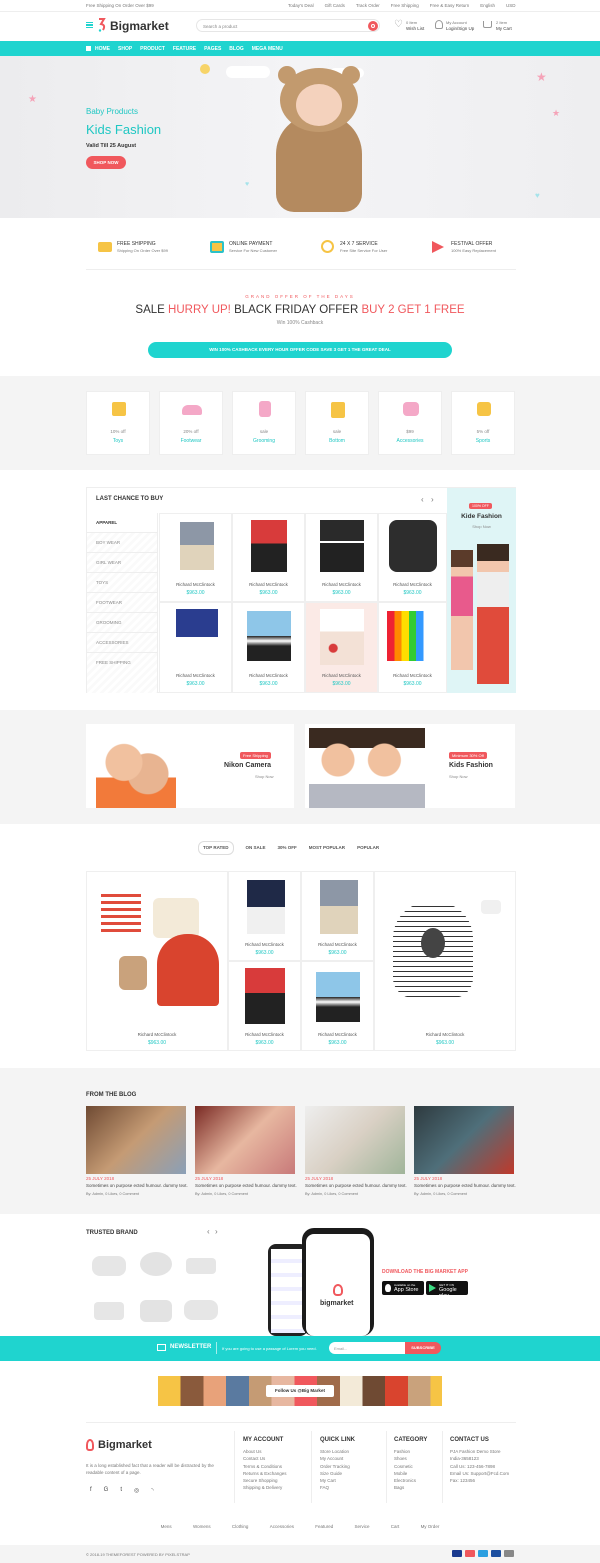  Describe the element at coordinates (447, 1290) in the screenshot. I see `google-play-button: GET IT ON Google play` at that location.